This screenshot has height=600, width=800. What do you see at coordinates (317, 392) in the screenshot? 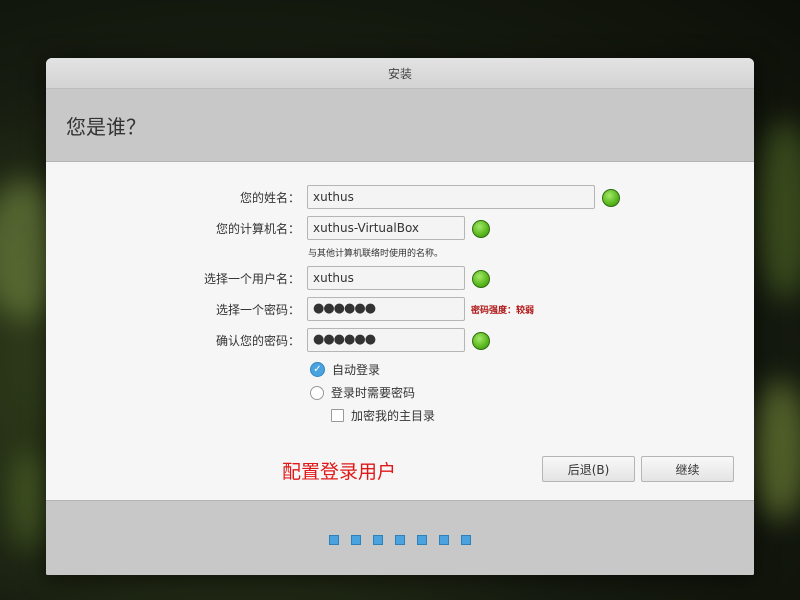
I see `radio-icon` at bounding box center [317, 392].